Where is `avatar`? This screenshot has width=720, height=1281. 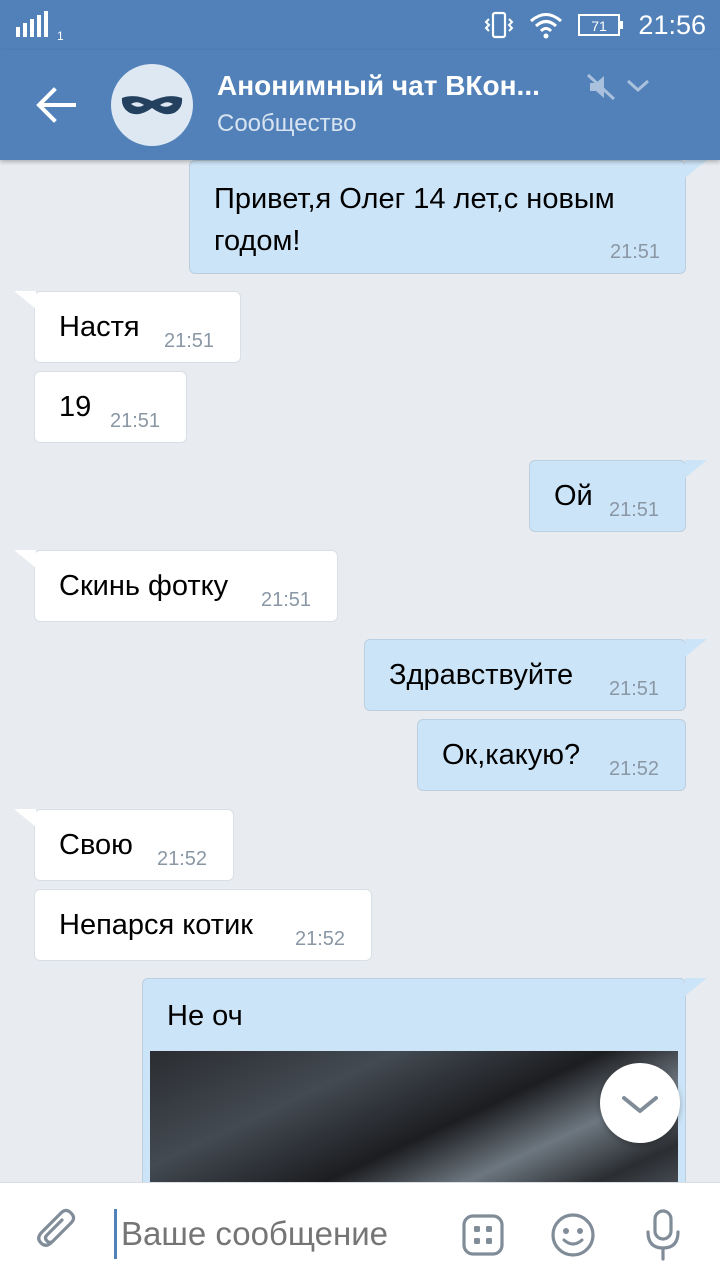 avatar is located at coordinates (152, 105).